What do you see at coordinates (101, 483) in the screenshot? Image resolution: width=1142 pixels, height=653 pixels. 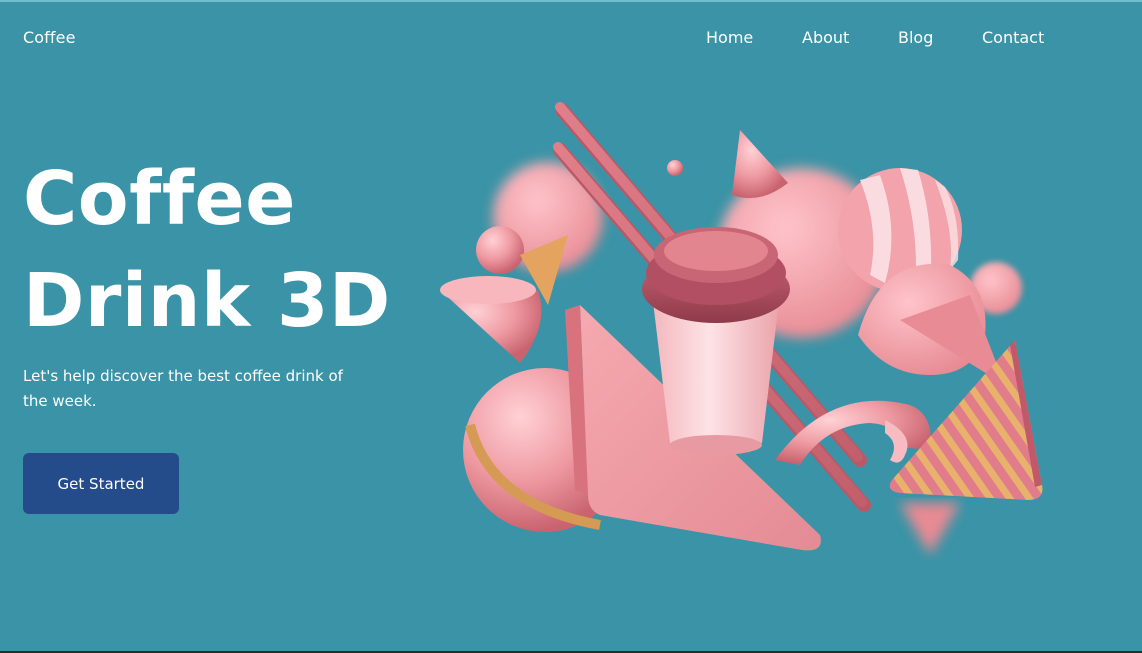 I see `get-started-button: Get Started` at bounding box center [101, 483].